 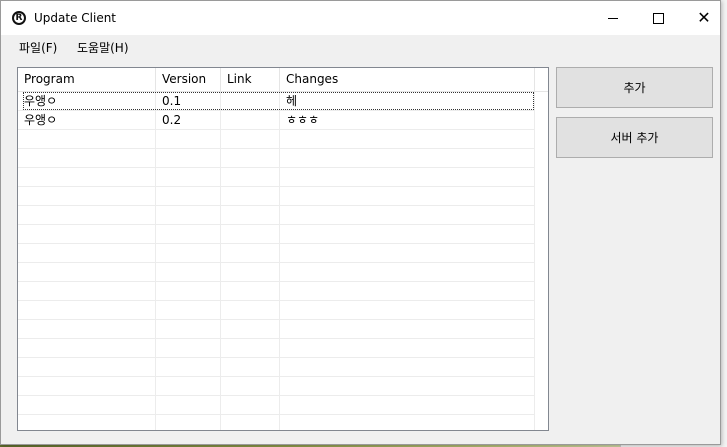 What do you see at coordinates (38, 47) in the screenshot?
I see `menu-file: 파일(F)` at bounding box center [38, 47].